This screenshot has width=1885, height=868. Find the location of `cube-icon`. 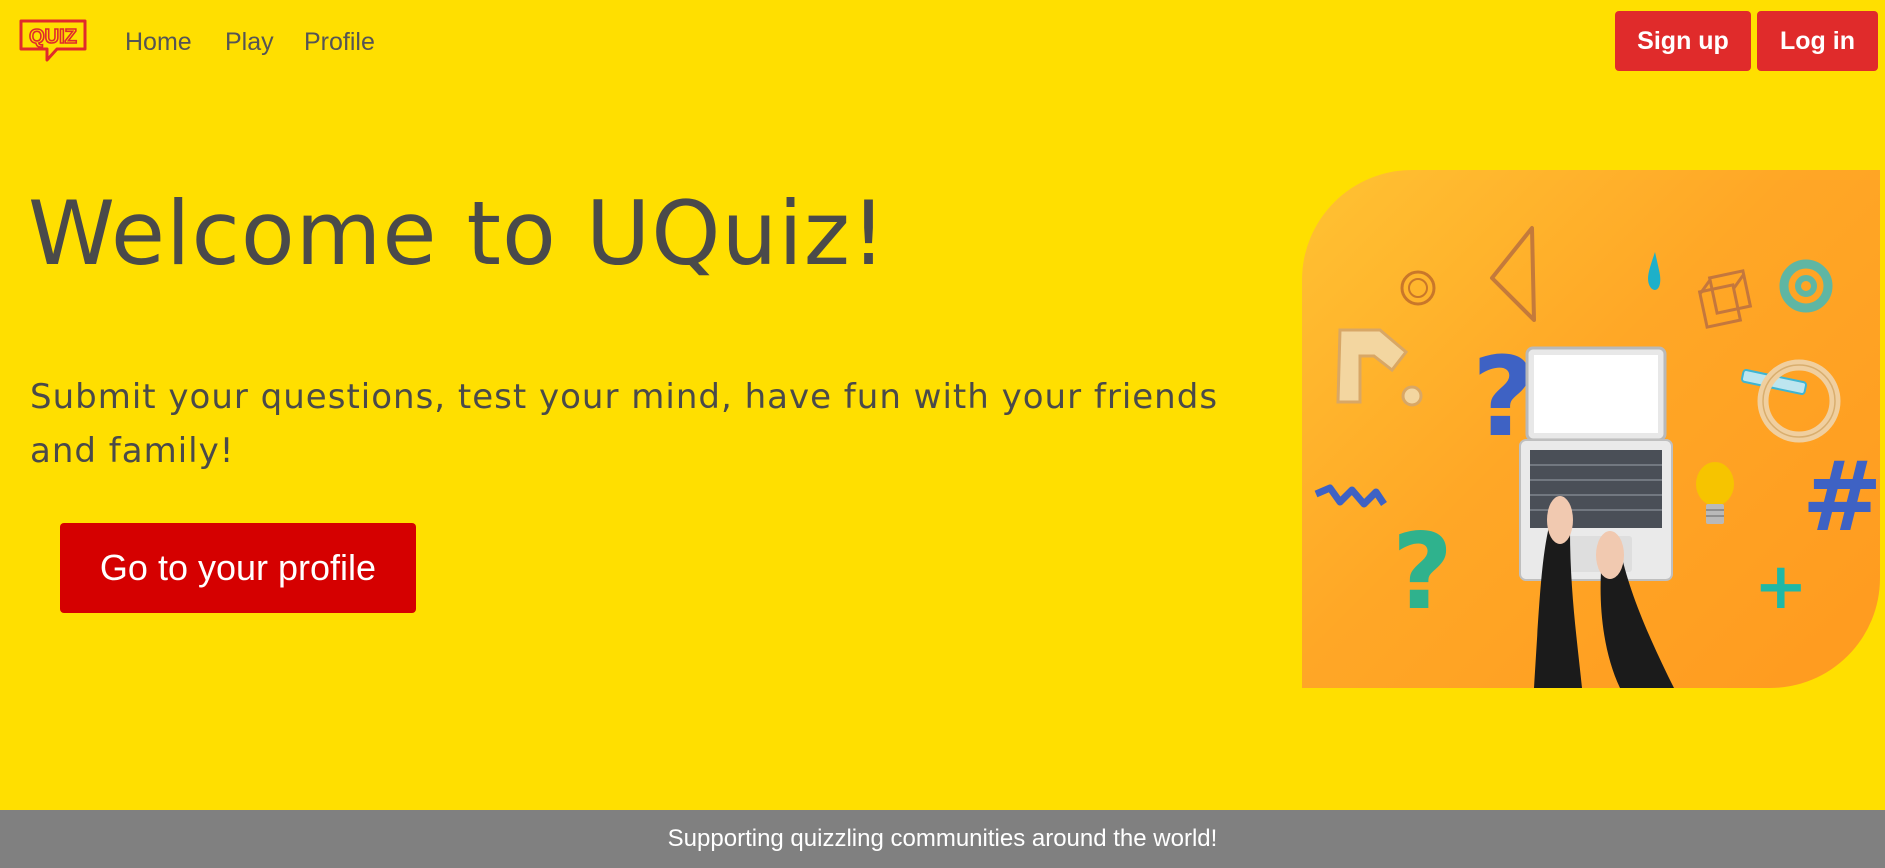

cube-icon is located at coordinates (1725, 299).